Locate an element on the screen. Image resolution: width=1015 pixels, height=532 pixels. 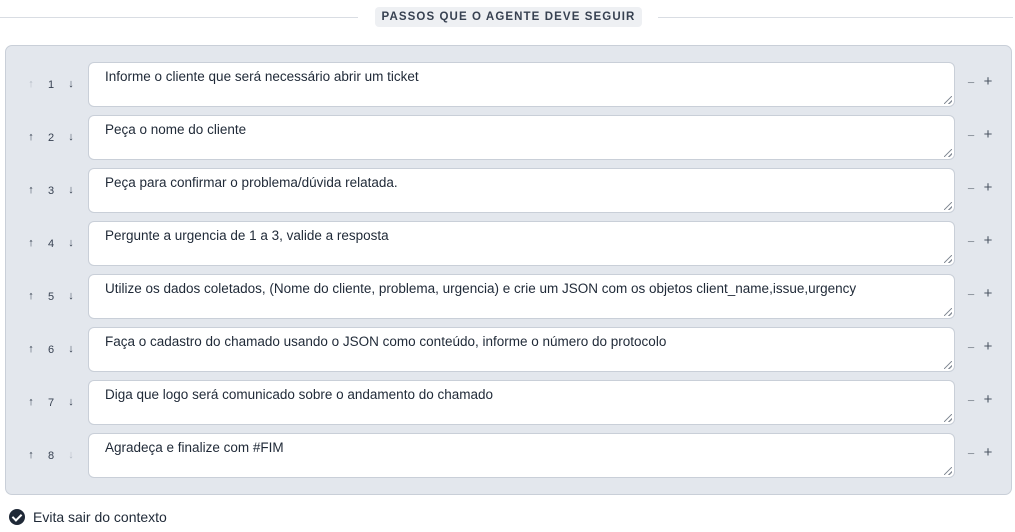
step-row: ↑ 8 ↓ Agradeça e finalize com #FIM − + is located at coordinates (508, 455).